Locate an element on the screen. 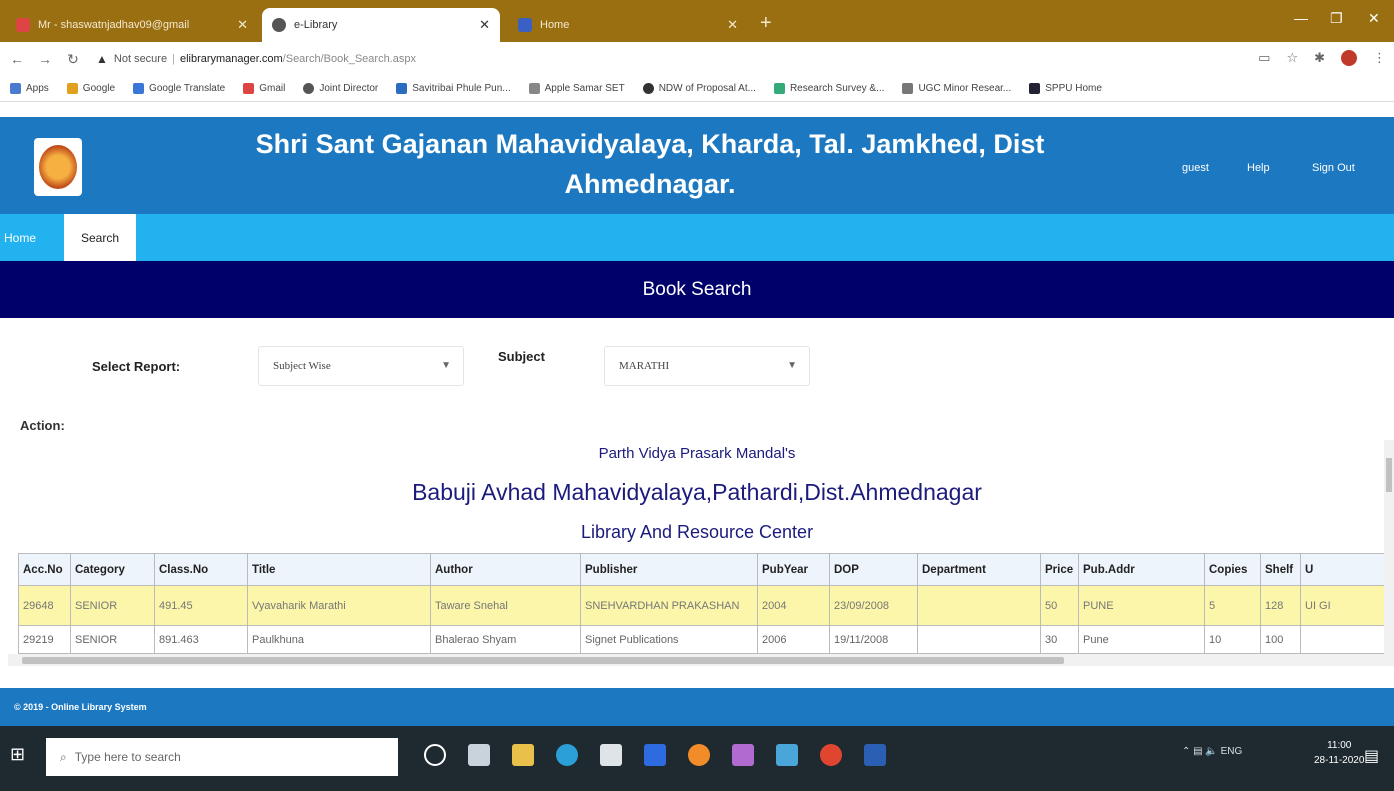 This screenshot has width=1394, height=791. windows-start-icon: ⊞ is located at coordinates (21, 755).